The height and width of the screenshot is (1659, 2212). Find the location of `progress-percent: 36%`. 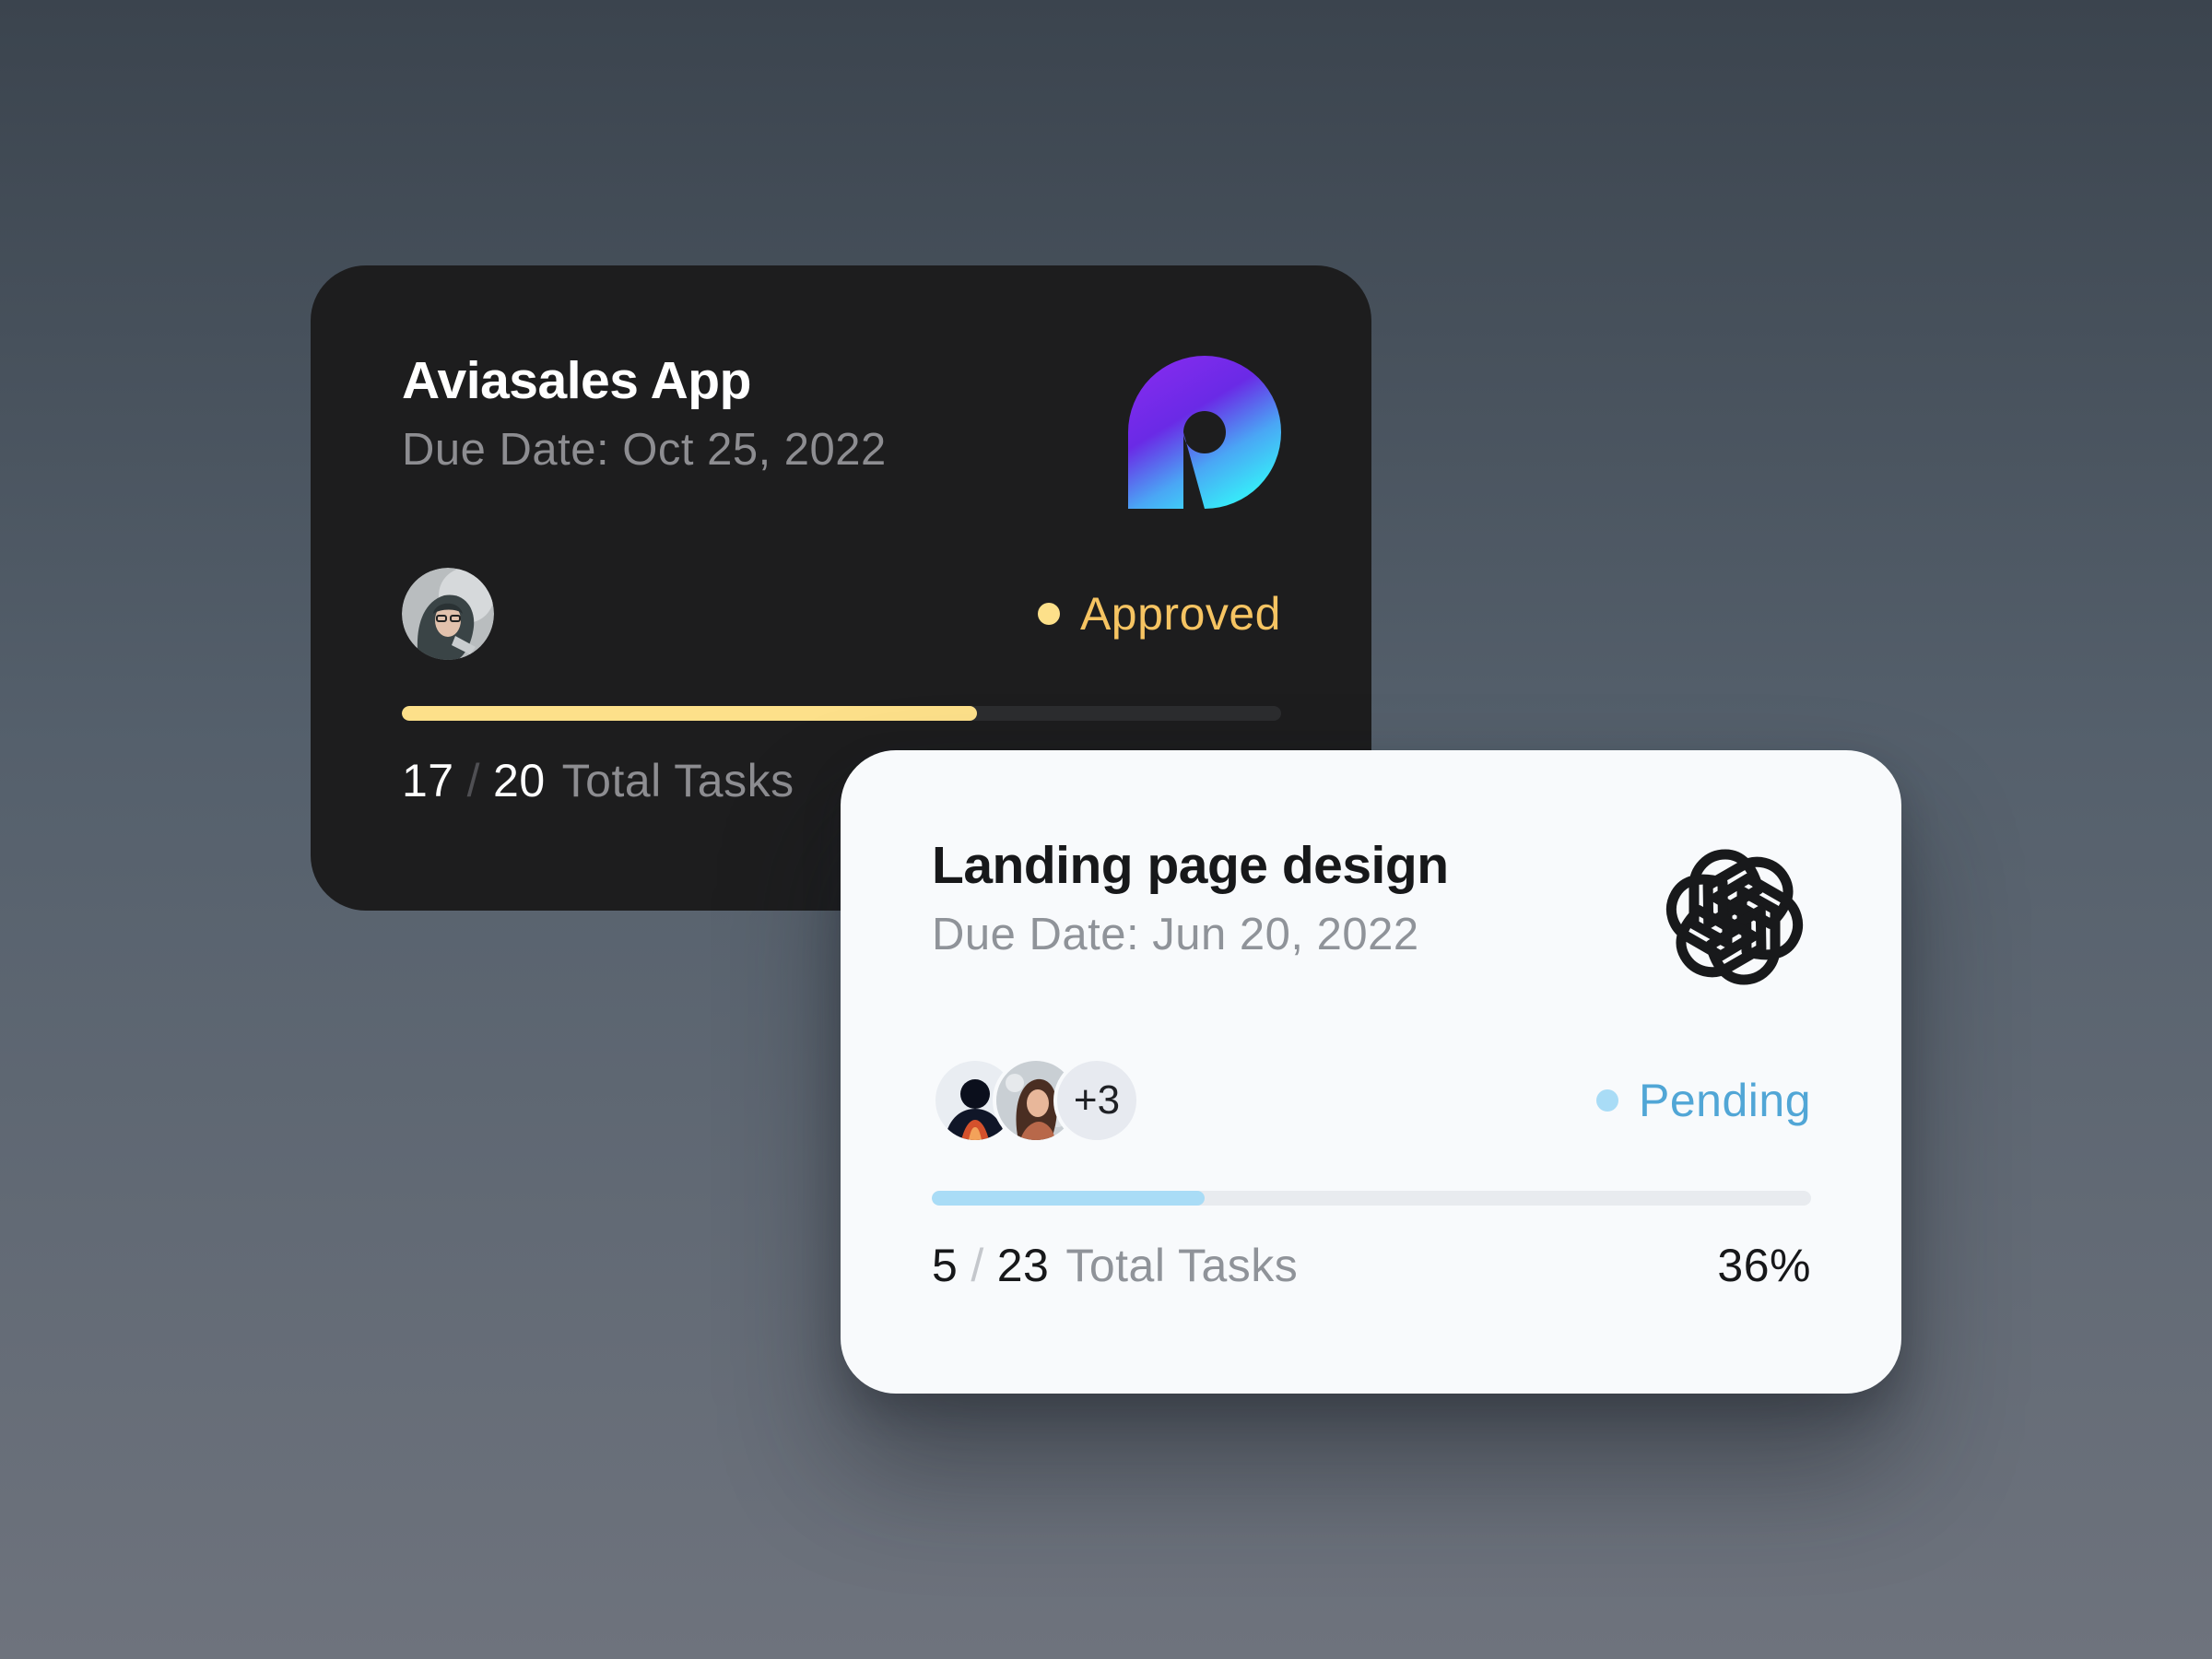

progress-percent: 36% is located at coordinates (1764, 1265).